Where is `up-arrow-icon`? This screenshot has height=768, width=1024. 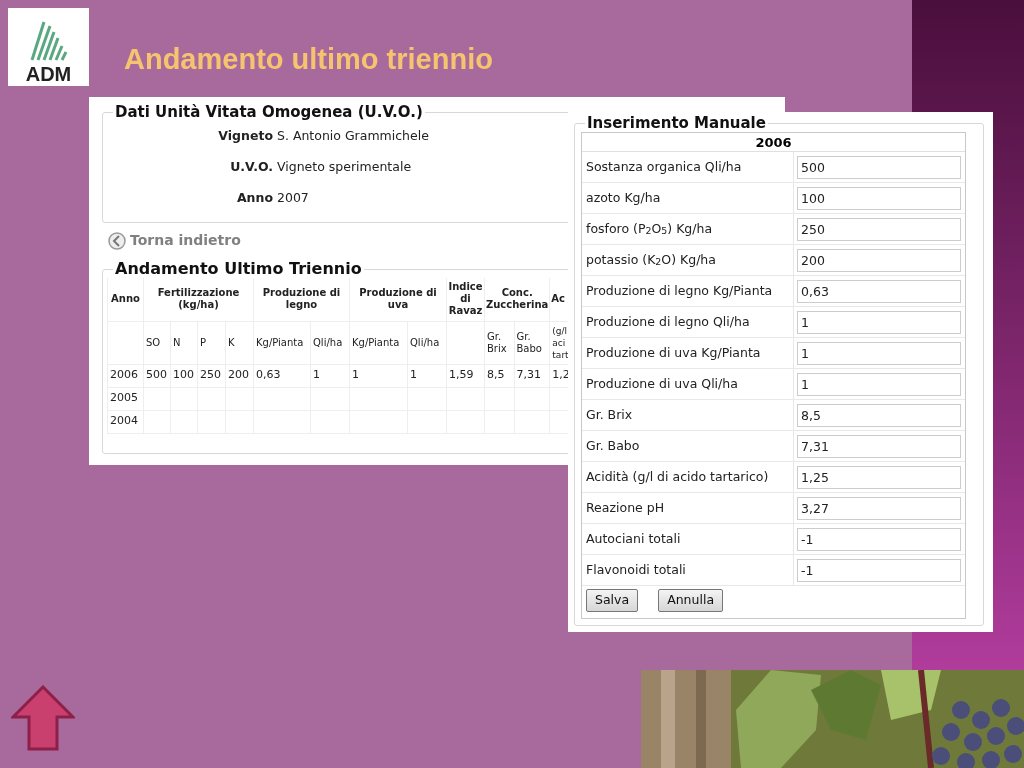
up-arrow-icon is located at coordinates (43, 718).